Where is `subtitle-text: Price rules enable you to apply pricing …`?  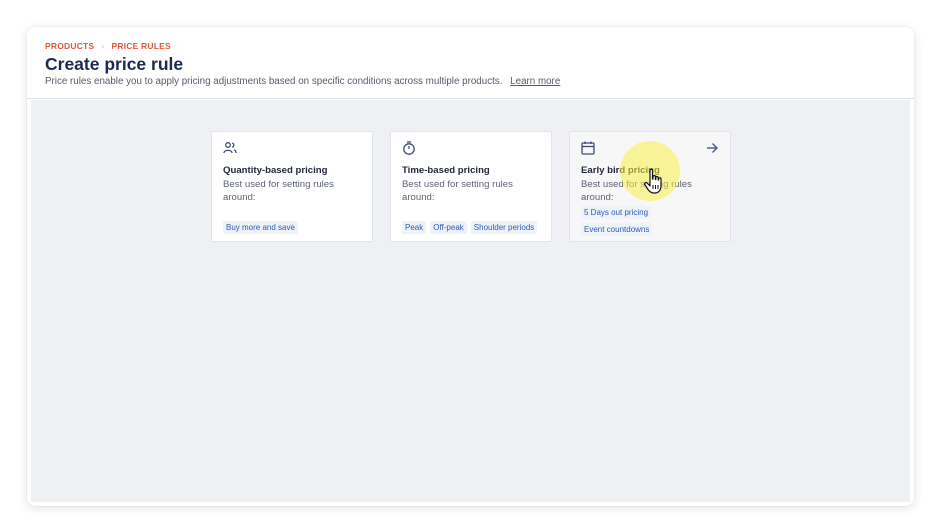 subtitle-text: Price rules enable you to apply pricing … is located at coordinates (274, 81).